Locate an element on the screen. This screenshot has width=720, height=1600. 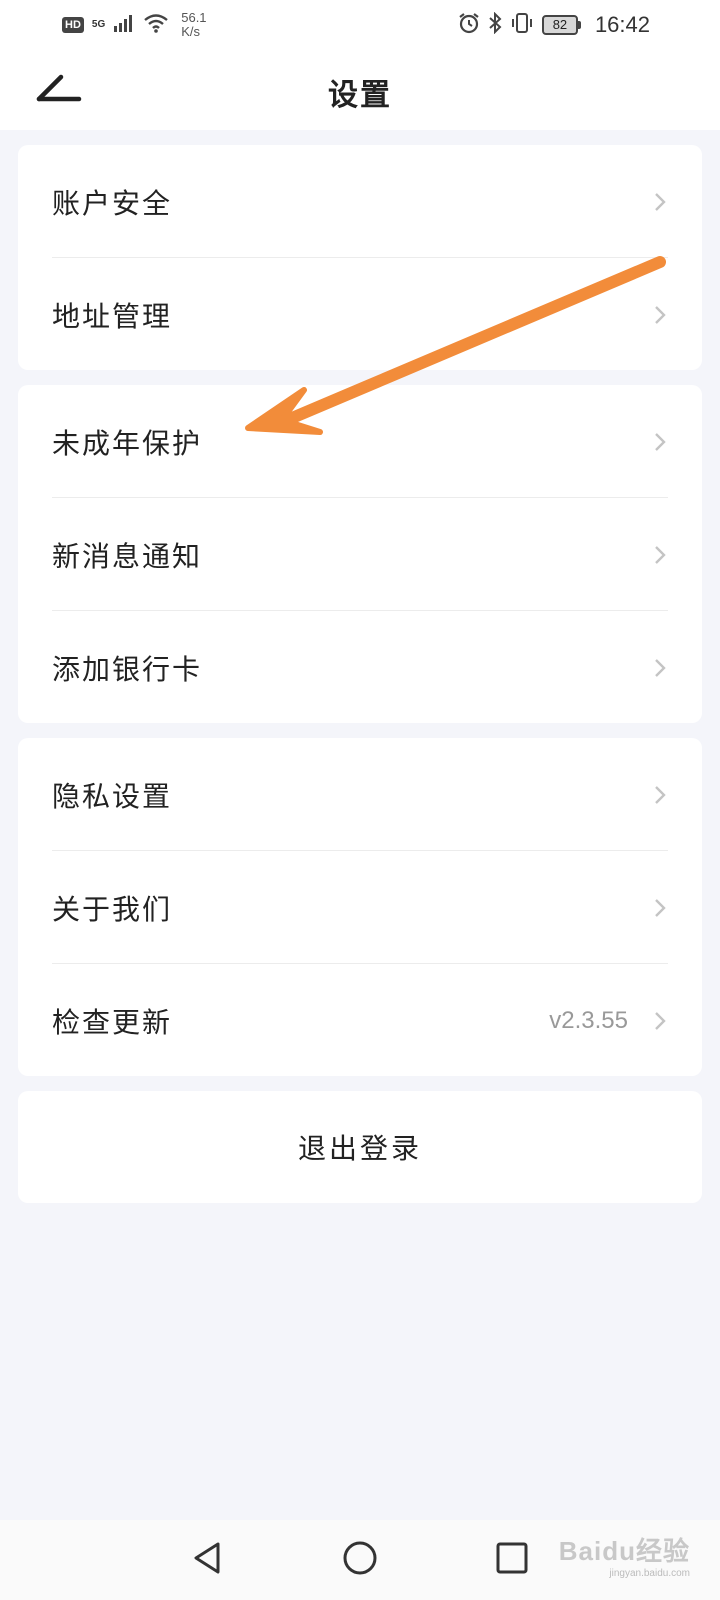
row-label: 账户安全 is located at coordinates (112, 203).